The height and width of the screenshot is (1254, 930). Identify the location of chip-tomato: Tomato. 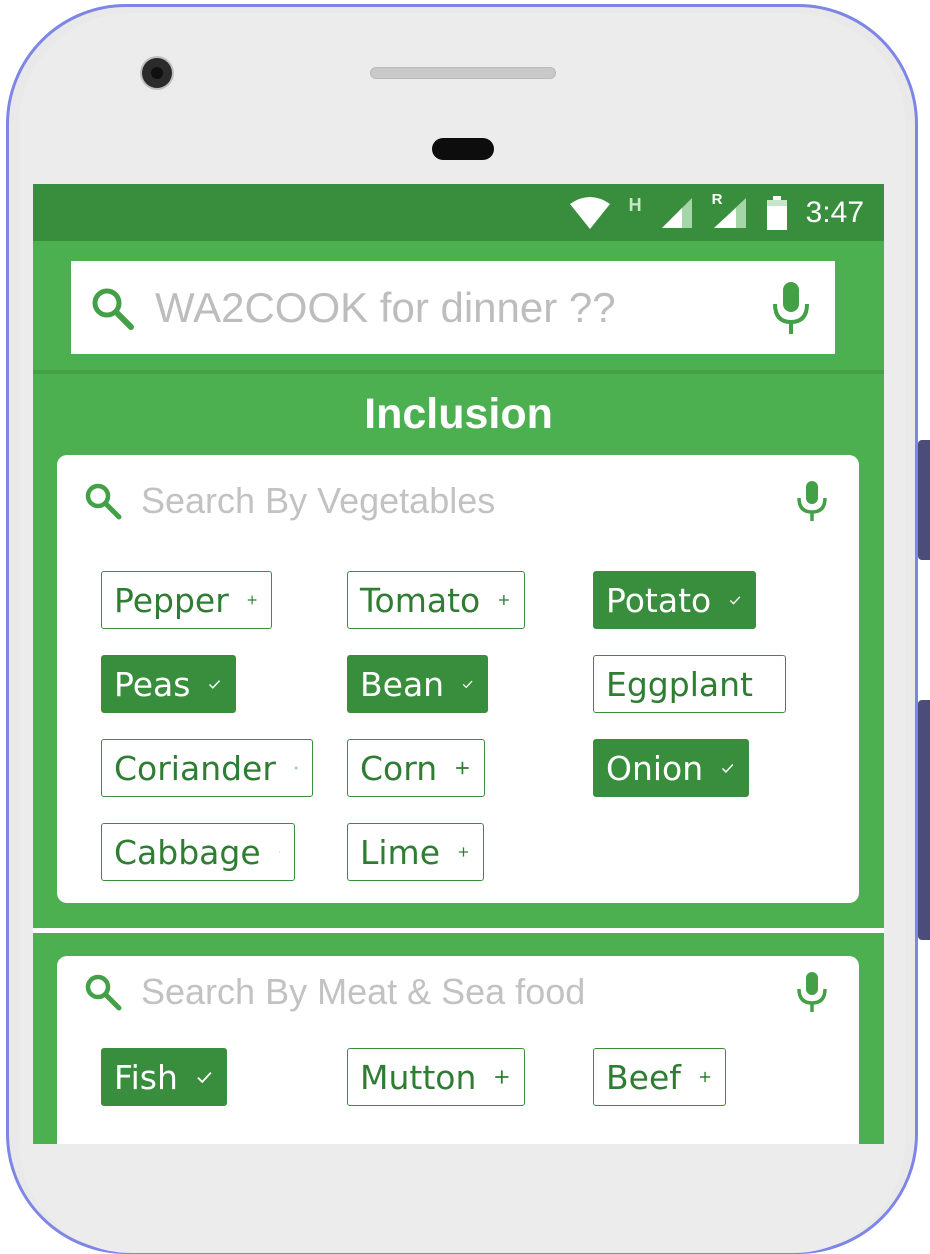
(436, 600).